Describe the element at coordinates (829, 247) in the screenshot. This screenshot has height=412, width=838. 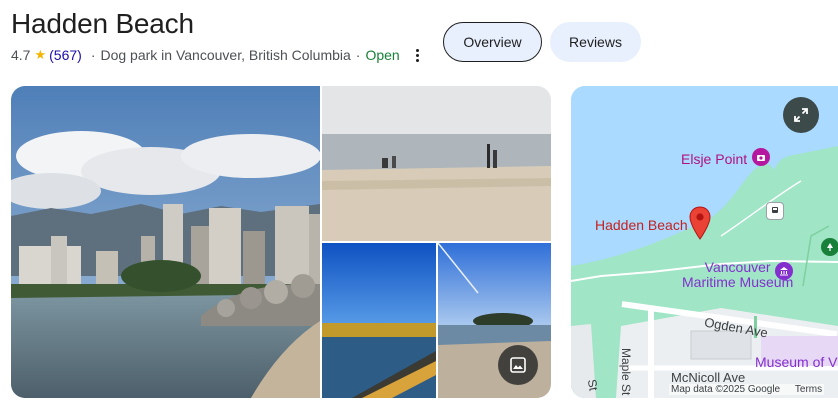
I see `tree-poi-icon` at that location.